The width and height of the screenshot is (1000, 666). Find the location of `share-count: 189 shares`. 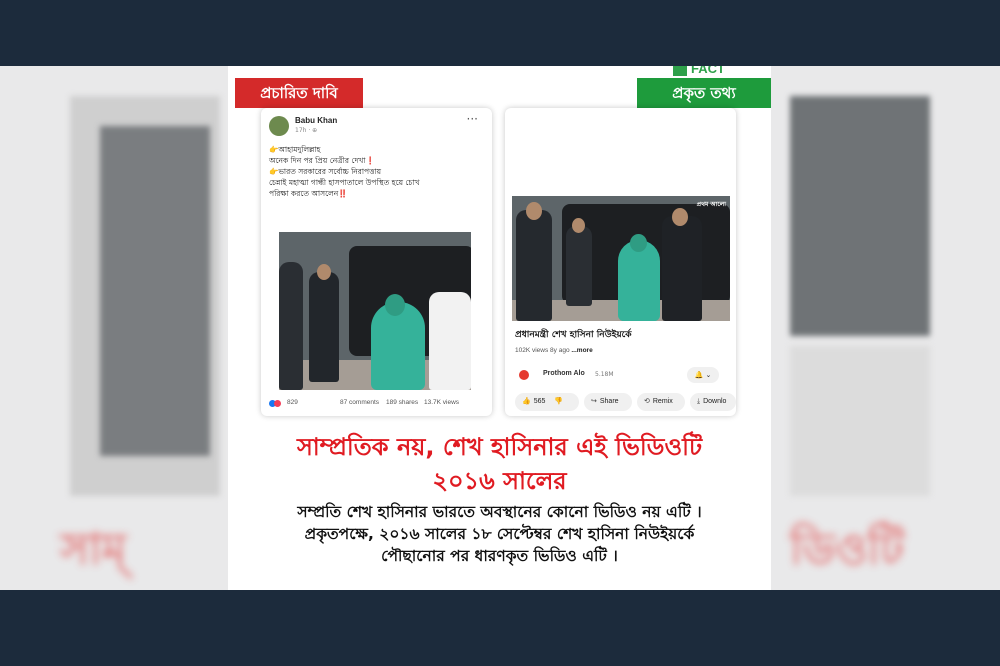

share-count: 189 shares is located at coordinates (402, 402).